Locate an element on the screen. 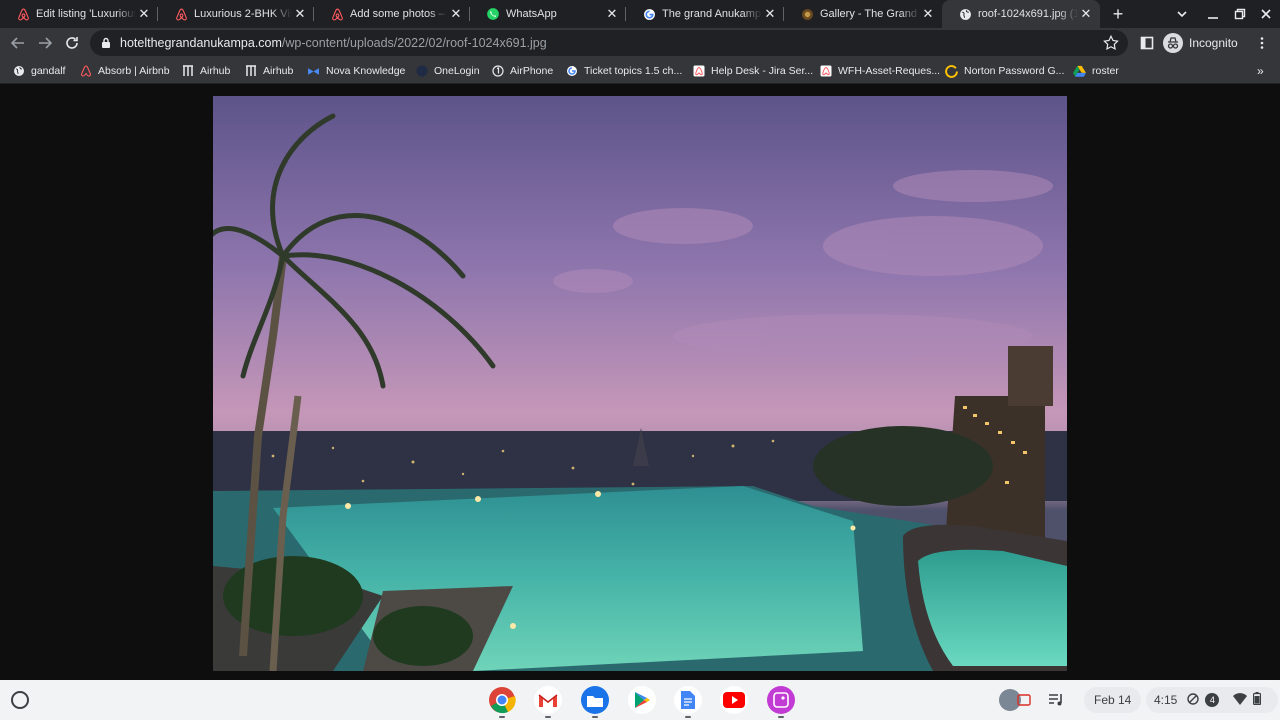  tab-title: Luxurious 2-BHK Villa with pool is located at coordinates (243, 14).